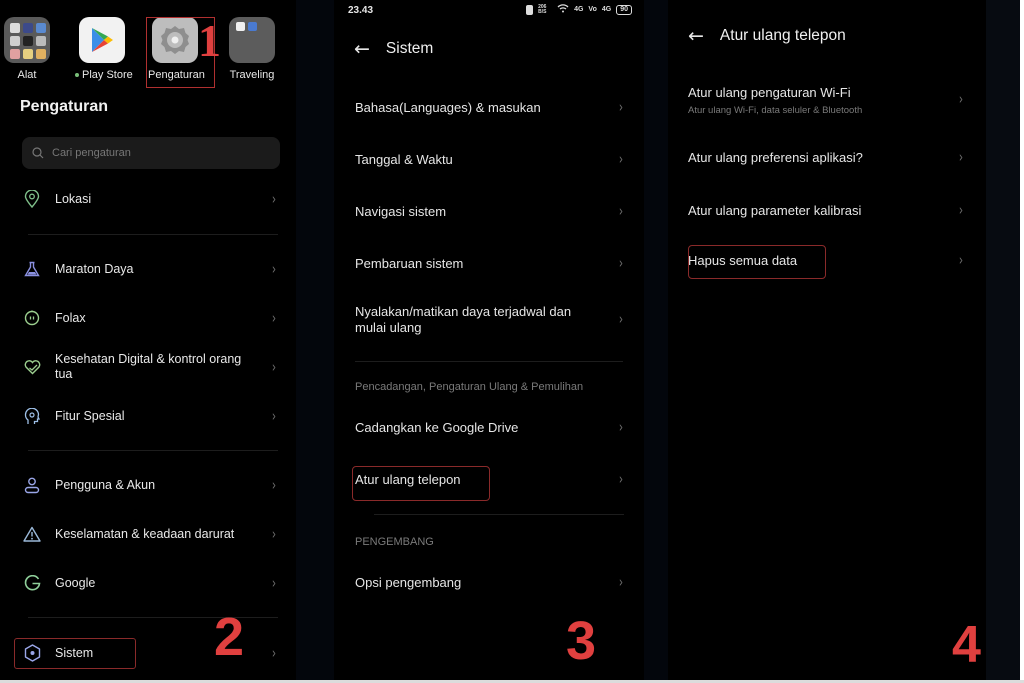  I want to click on highlight-box-atur-ulang, so click(421, 483).